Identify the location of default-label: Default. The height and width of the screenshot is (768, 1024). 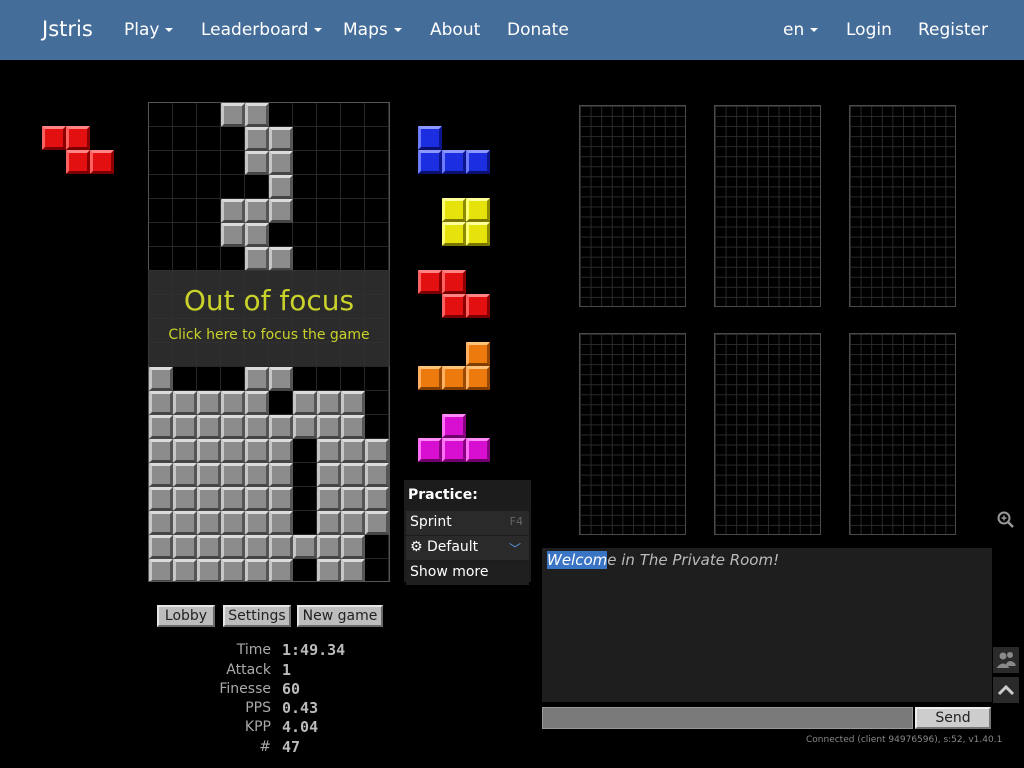
(453, 547).